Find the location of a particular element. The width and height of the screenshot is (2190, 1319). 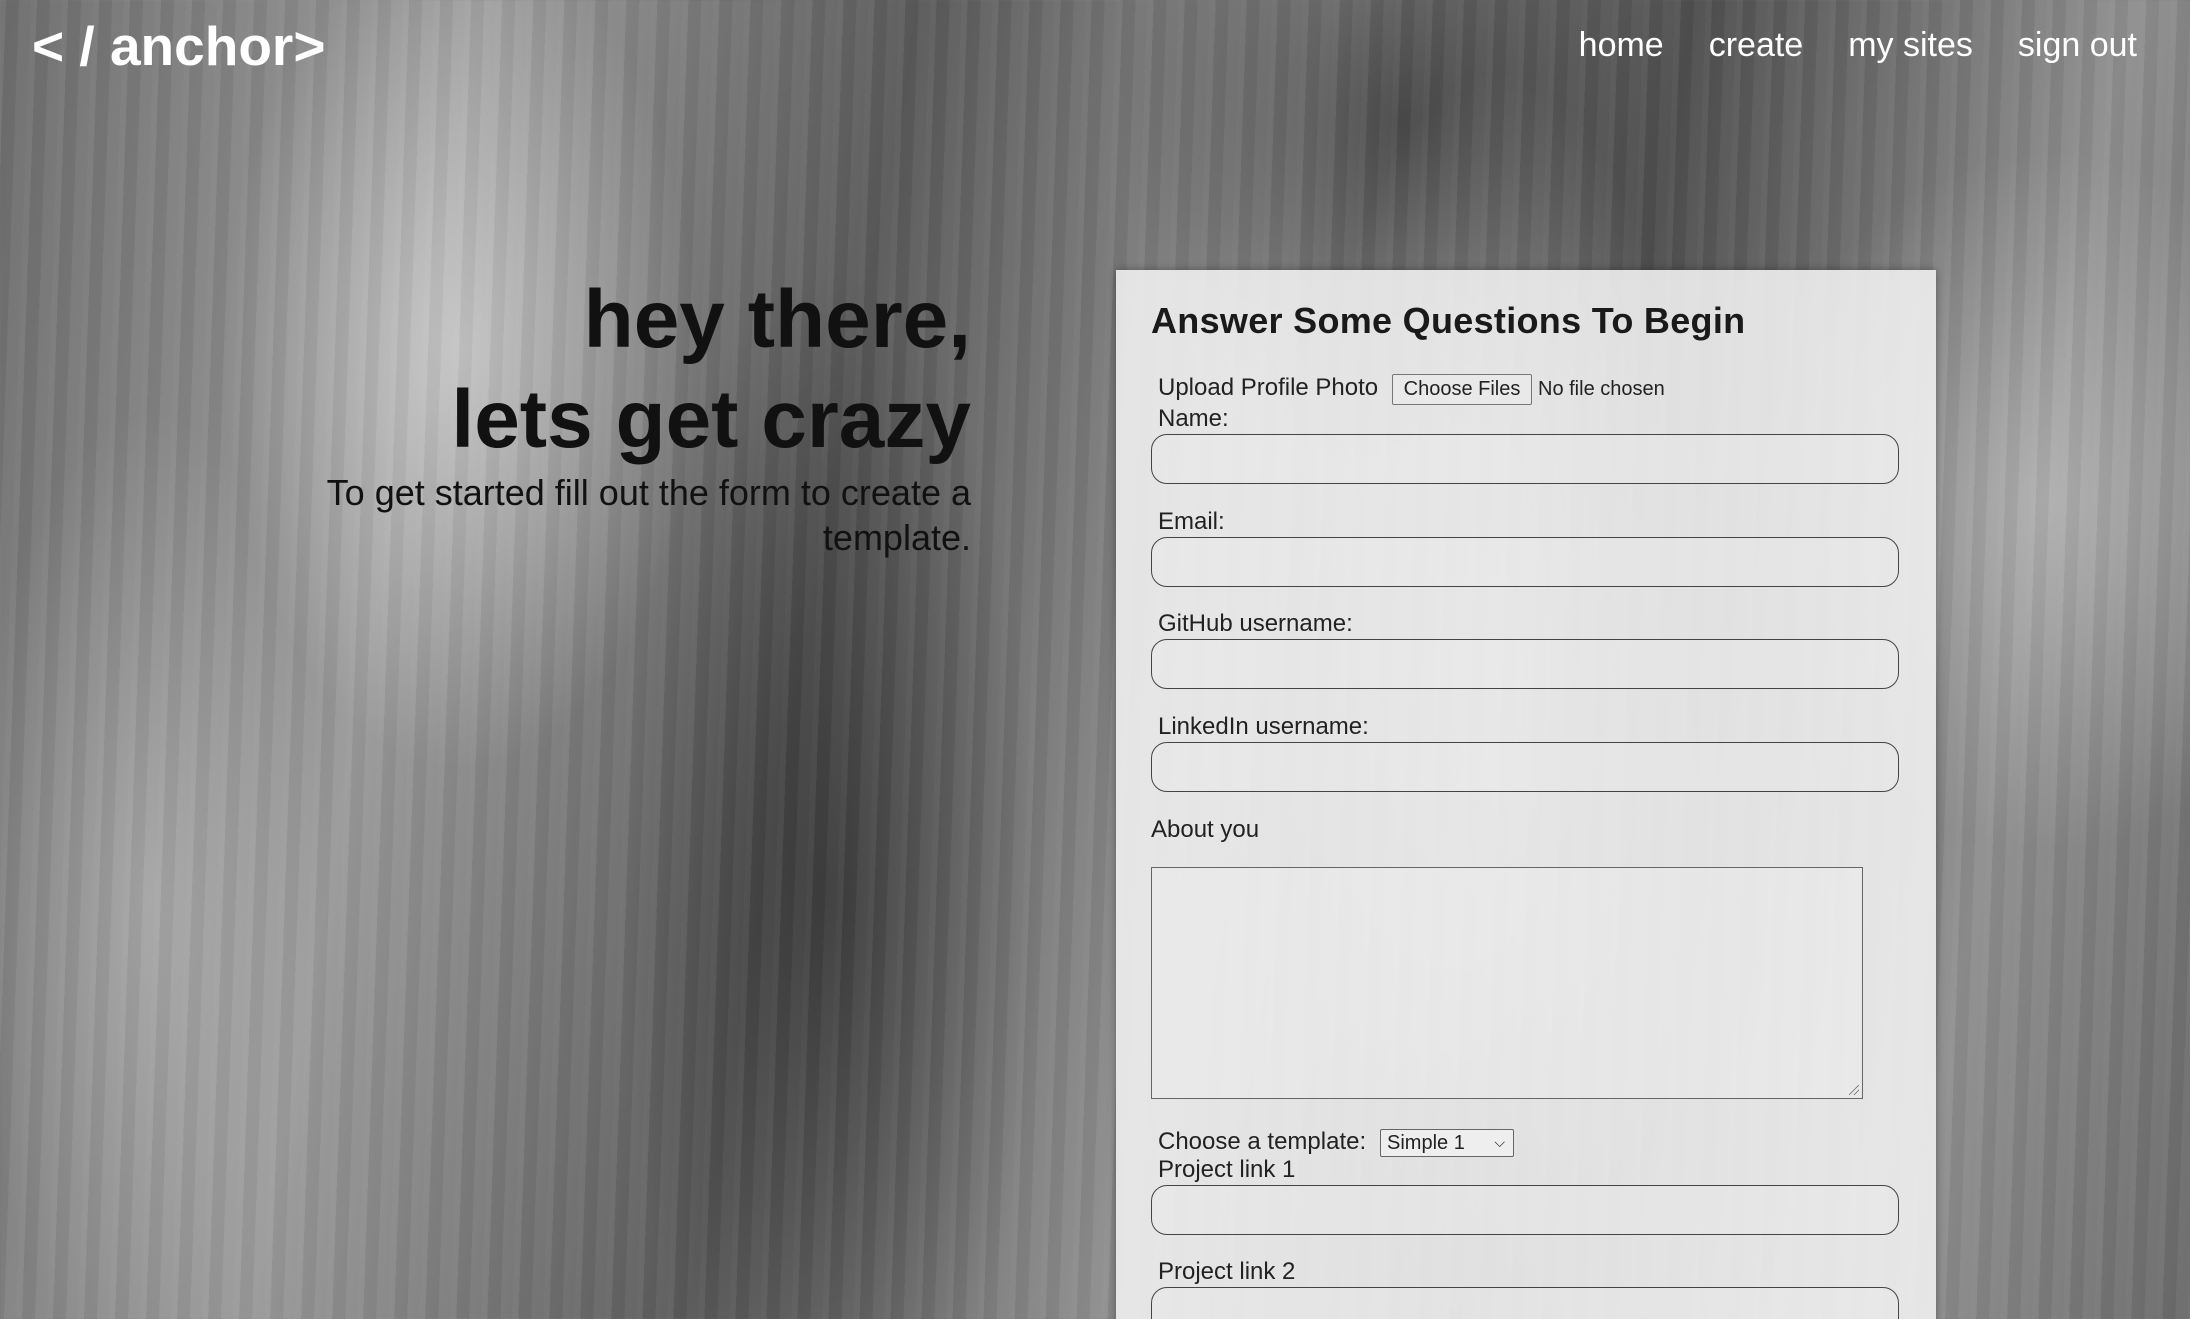

file-status: No file chosen is located at coordinates (1601, 389).